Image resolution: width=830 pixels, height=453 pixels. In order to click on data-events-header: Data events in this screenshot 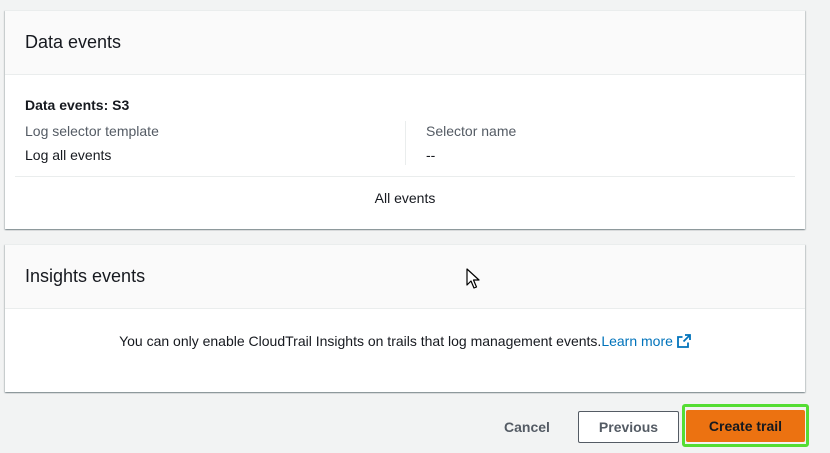, I will do `click(405, 43)`.